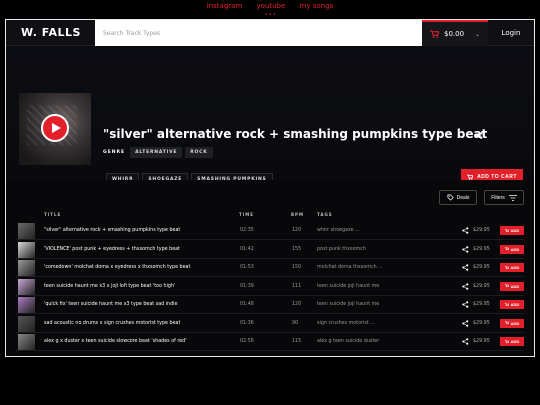 This screenshot has width=540, height=405. I want to click on cart-total: $0.00, so click(454, 34).